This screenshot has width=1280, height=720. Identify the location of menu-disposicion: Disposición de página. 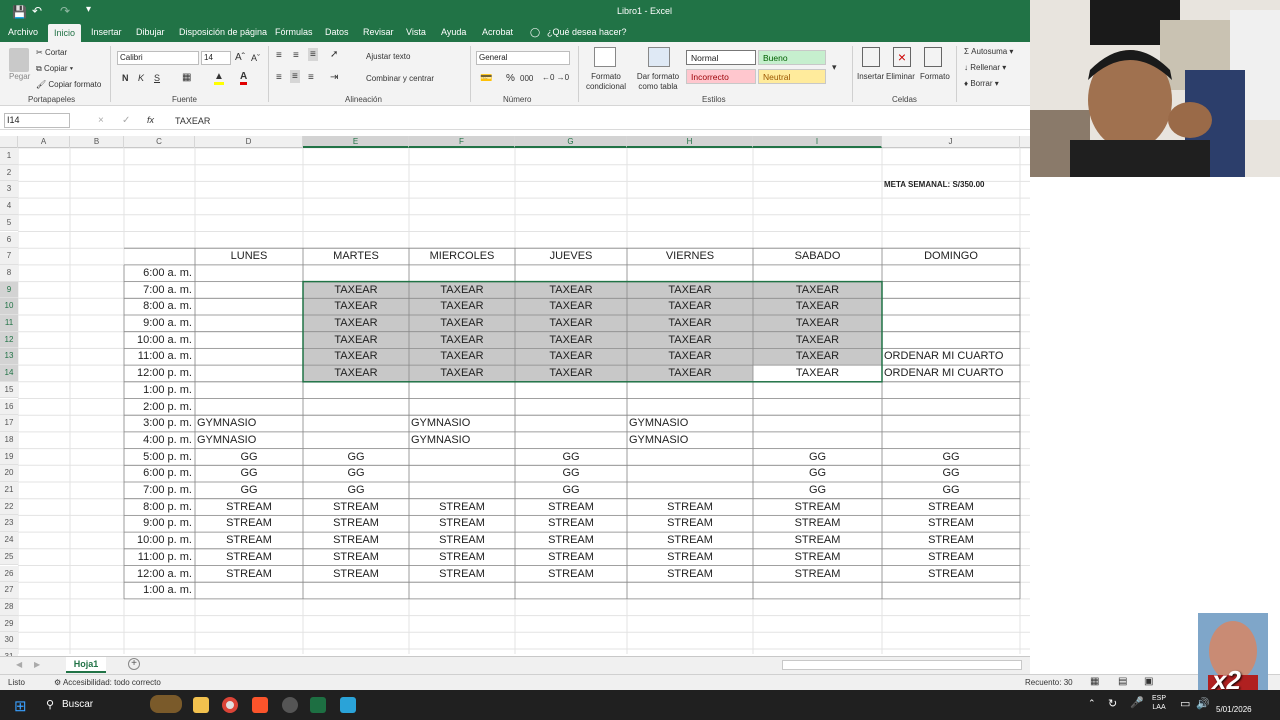
(223, 32).